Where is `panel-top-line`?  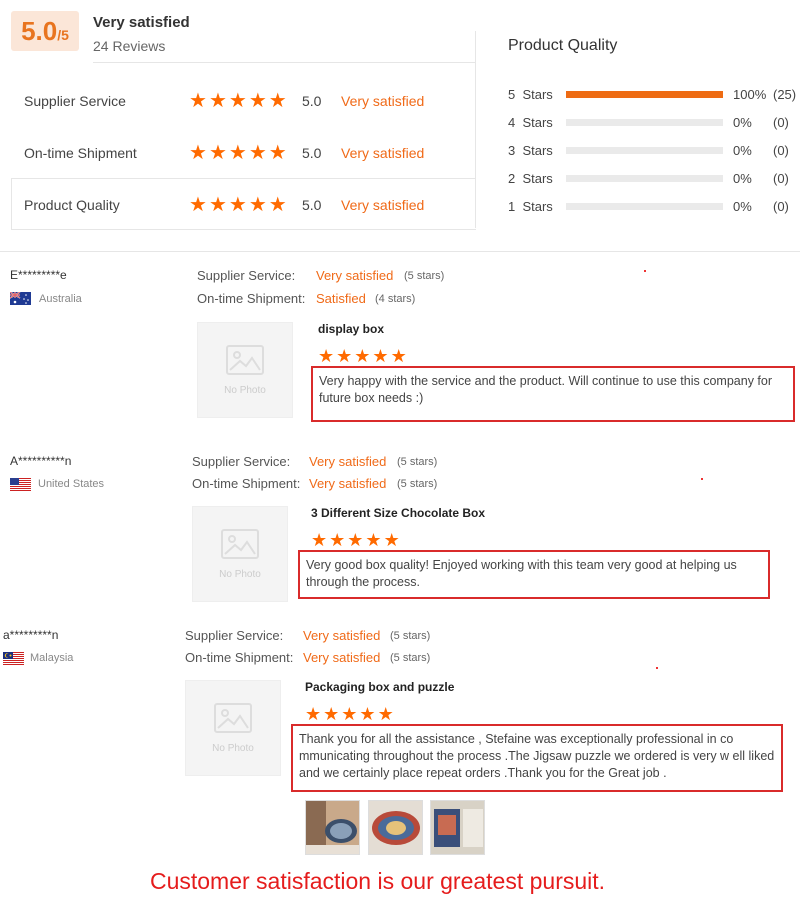
panel-top-line is located at coordinates (284, 62).